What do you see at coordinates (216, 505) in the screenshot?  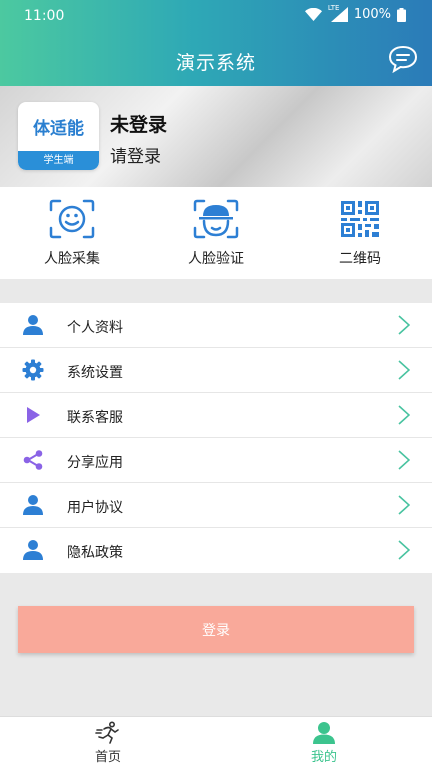 I see `menu-item-user-agreement: 用户协议` at bounding box center [216, 505].